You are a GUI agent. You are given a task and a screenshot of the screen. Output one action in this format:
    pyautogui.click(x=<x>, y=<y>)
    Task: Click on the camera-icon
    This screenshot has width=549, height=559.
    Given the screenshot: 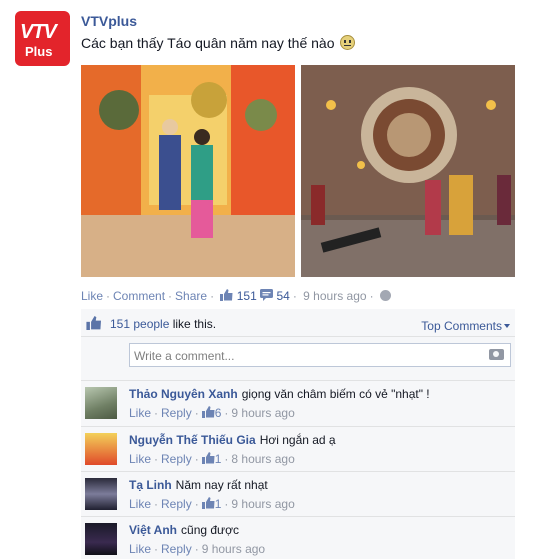 What is the action you would take?
    pyautogui.click(x=496, y=354)
    